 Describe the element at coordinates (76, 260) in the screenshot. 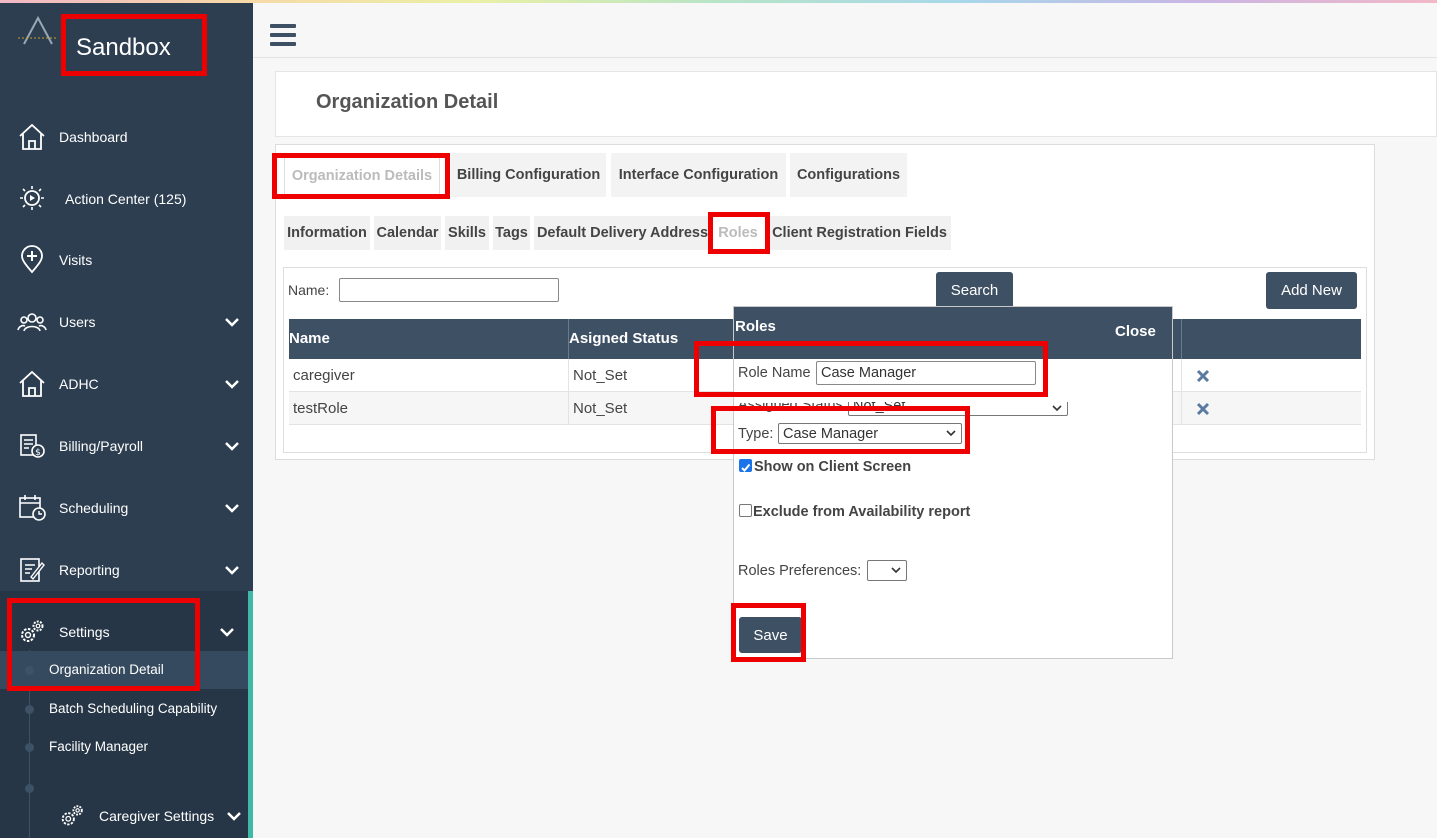

I see `sidebar-item-label: Visits` at that location.